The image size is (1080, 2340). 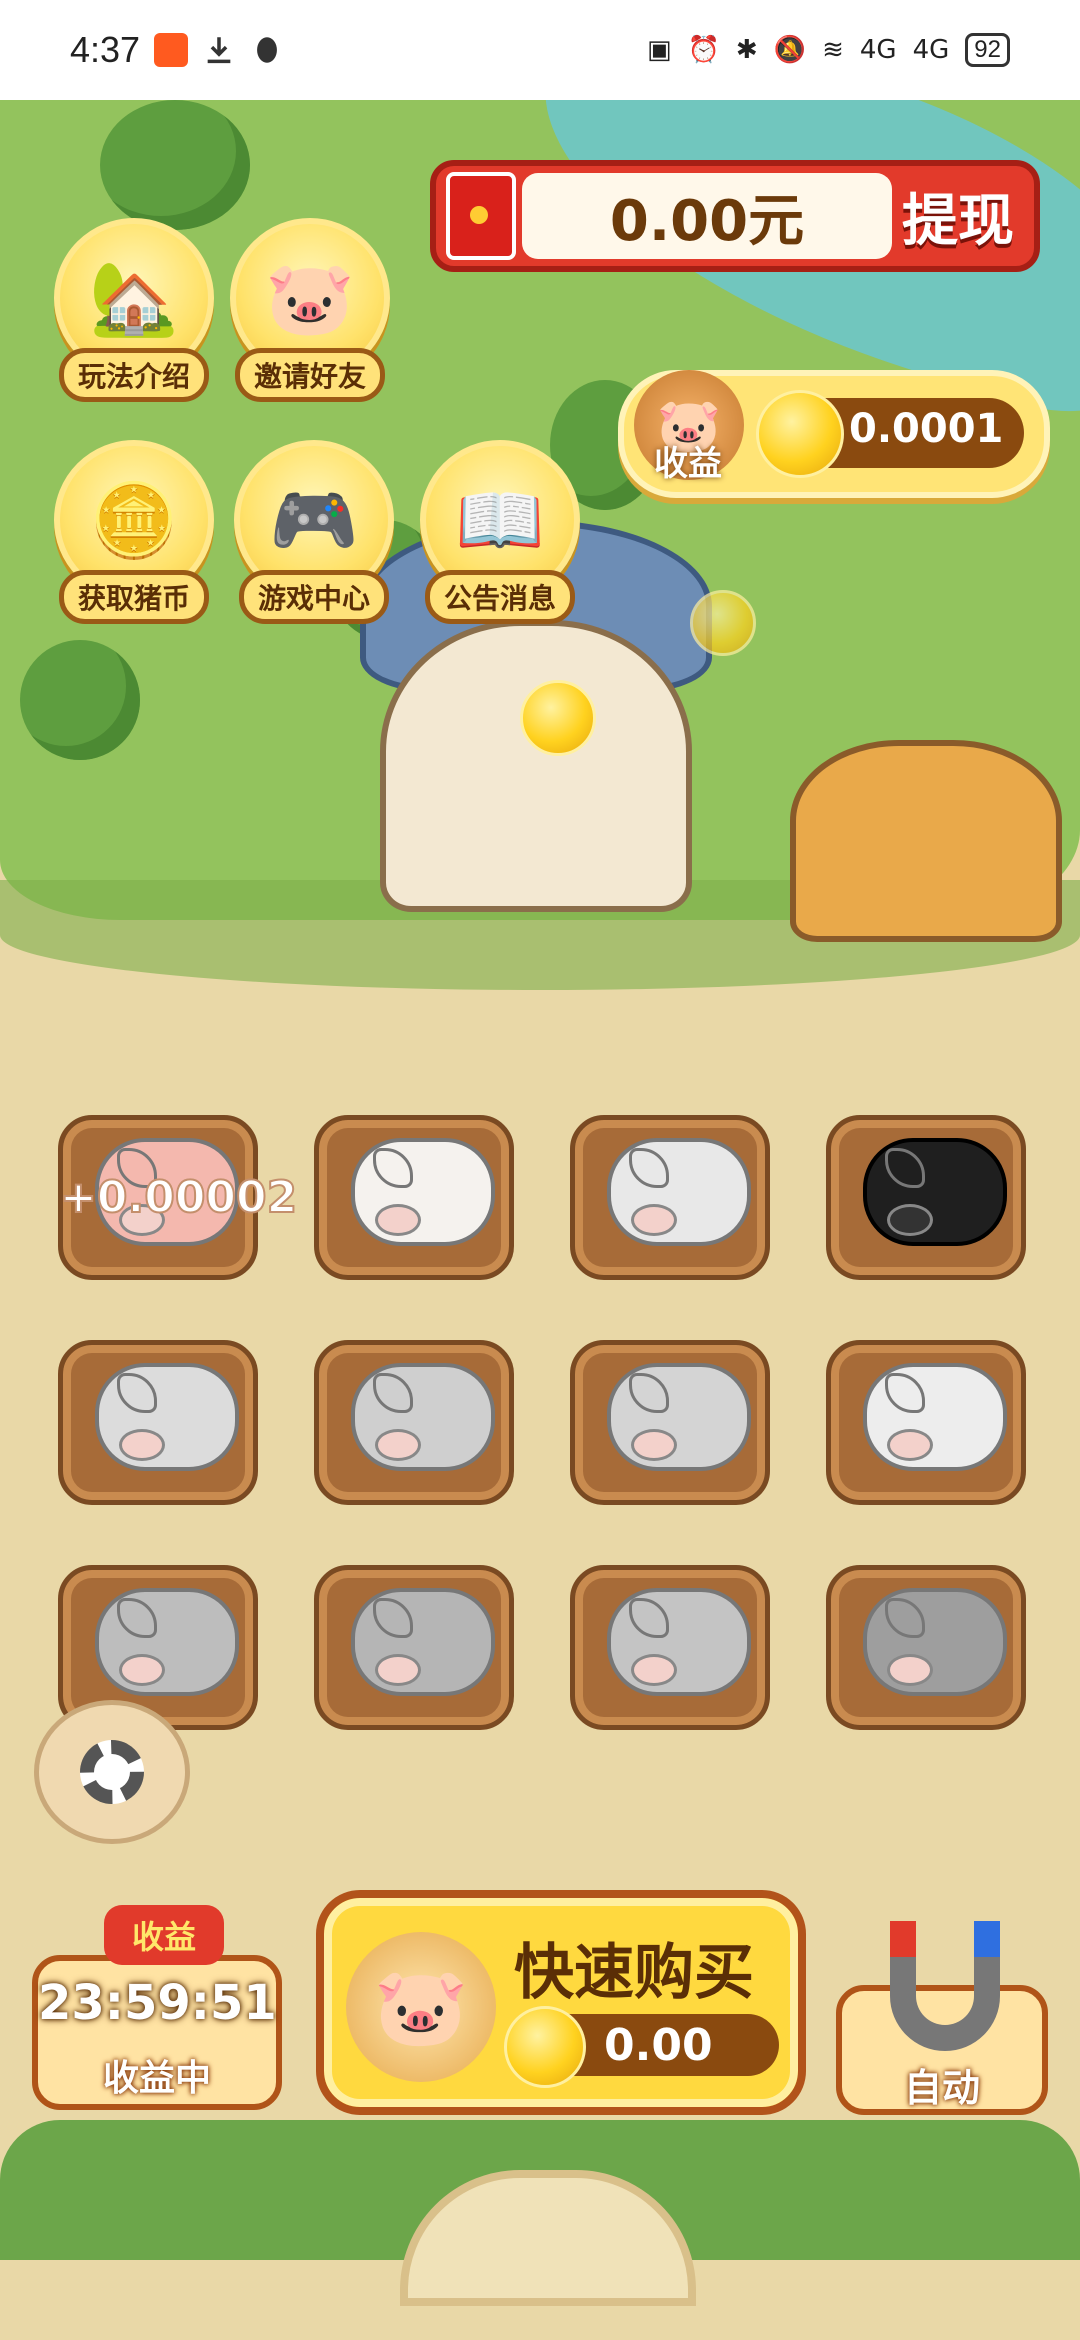 What do you see at coordinates (878, 50) in the screenshot?
I see `signal-4g-icon-a: 4G` at bounding box center [878, 50].